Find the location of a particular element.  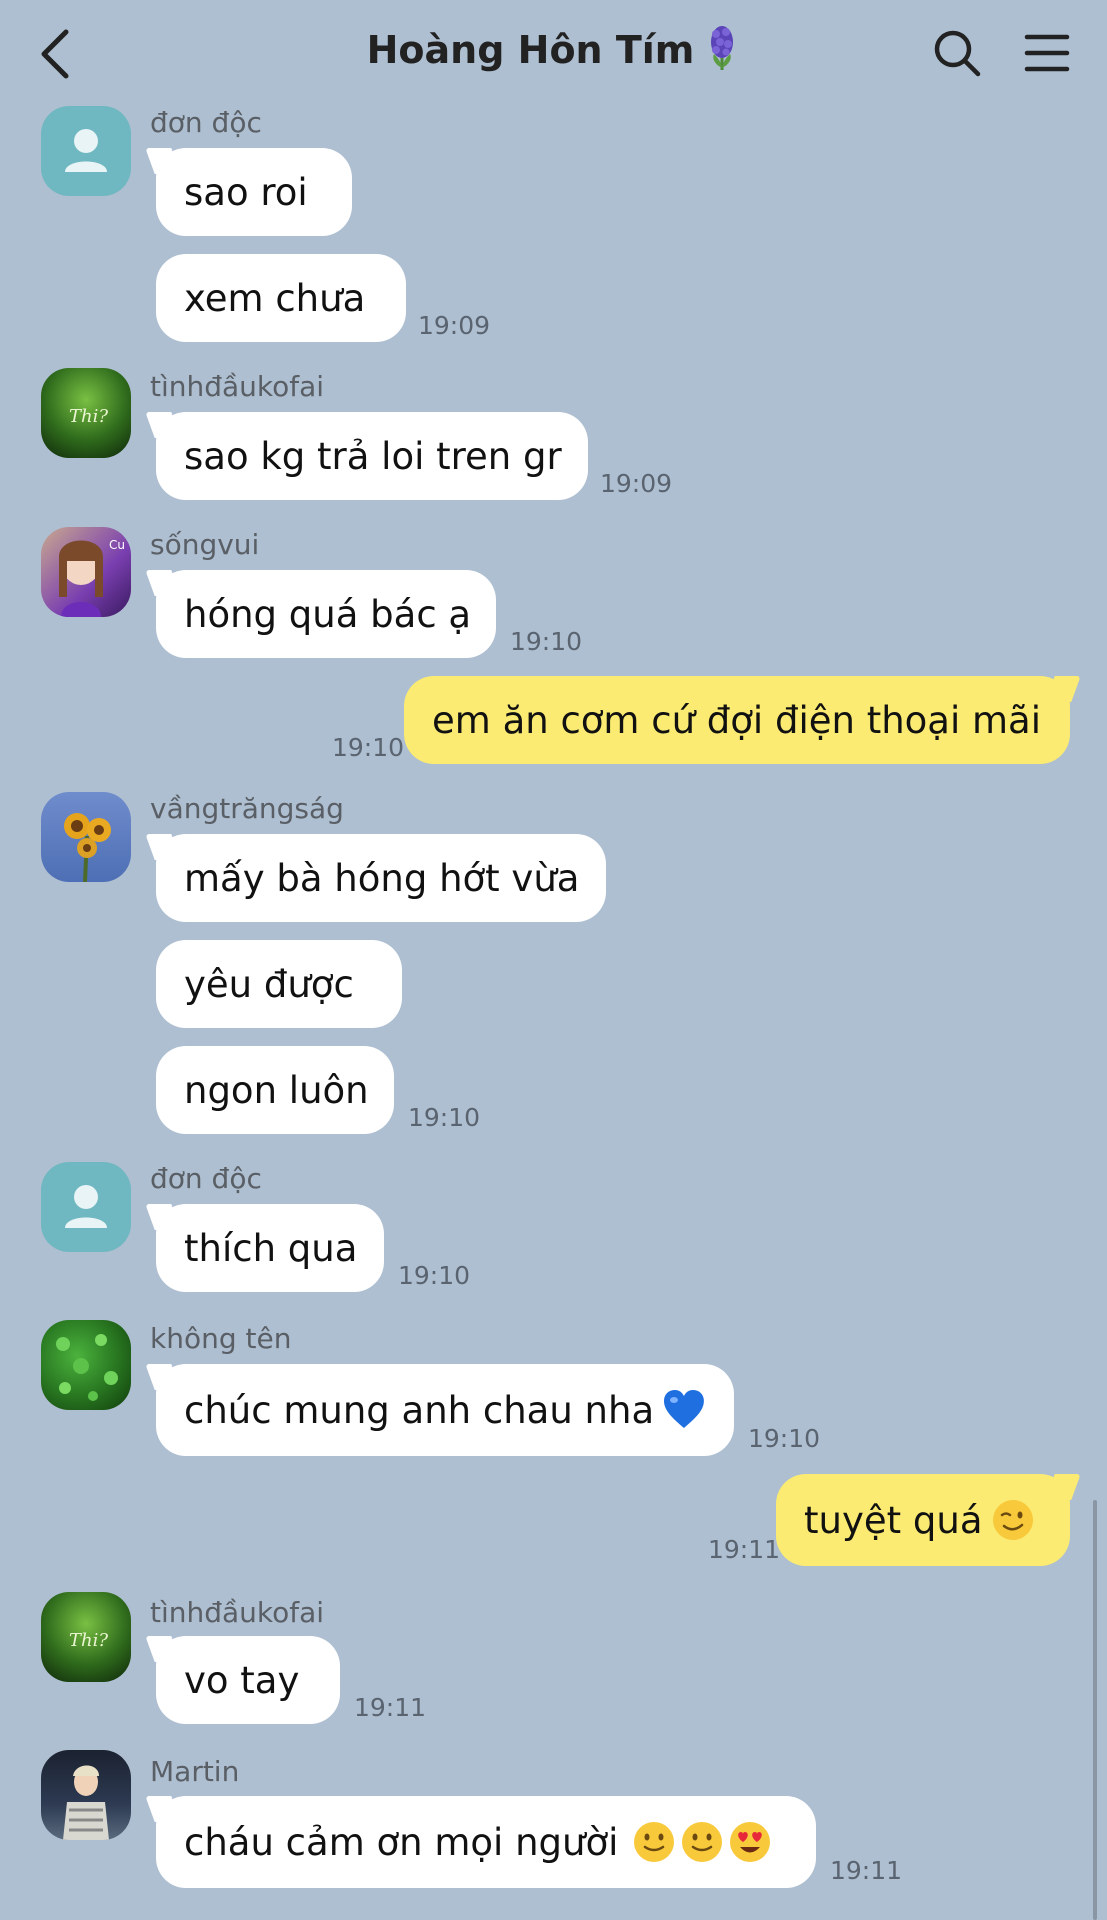

winking-face-emoji-icon is located at coordinates (1012, 1520).